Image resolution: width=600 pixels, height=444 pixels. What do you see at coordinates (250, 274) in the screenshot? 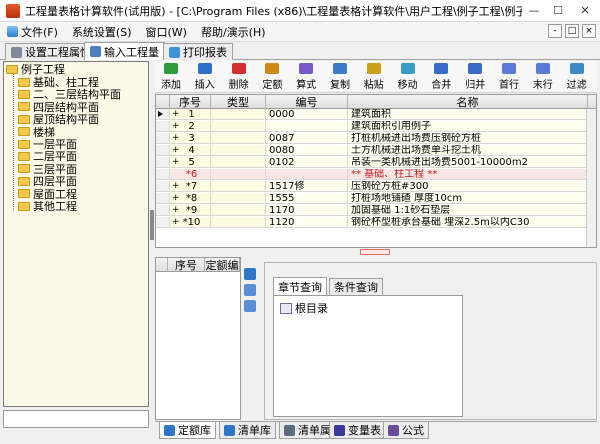
I see `excel-icon` at bounding box center [250, 274].